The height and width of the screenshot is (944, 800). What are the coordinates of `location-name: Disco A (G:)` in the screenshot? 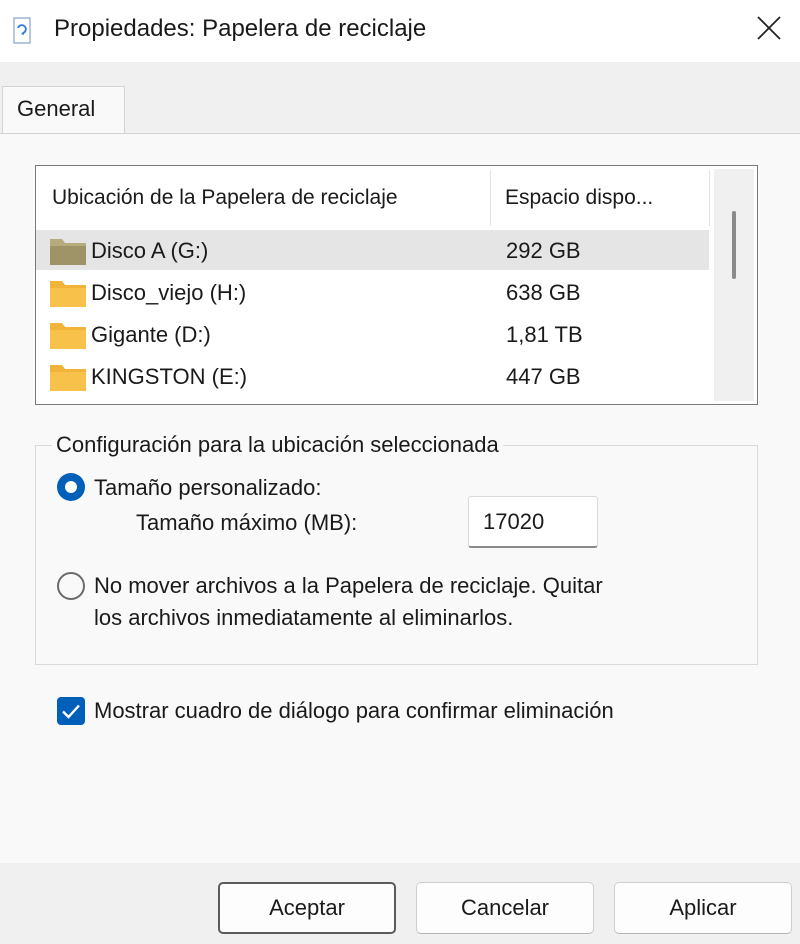 It's located at (150, 250).